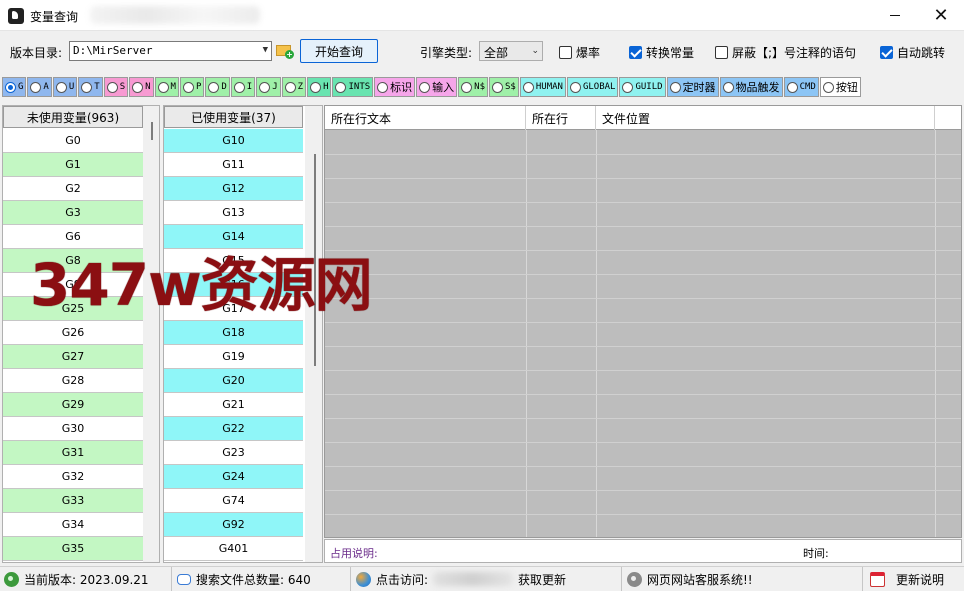 The width and height of the screenshot is (964, 591). I want to click on radio-n: N, so click(141, 87).